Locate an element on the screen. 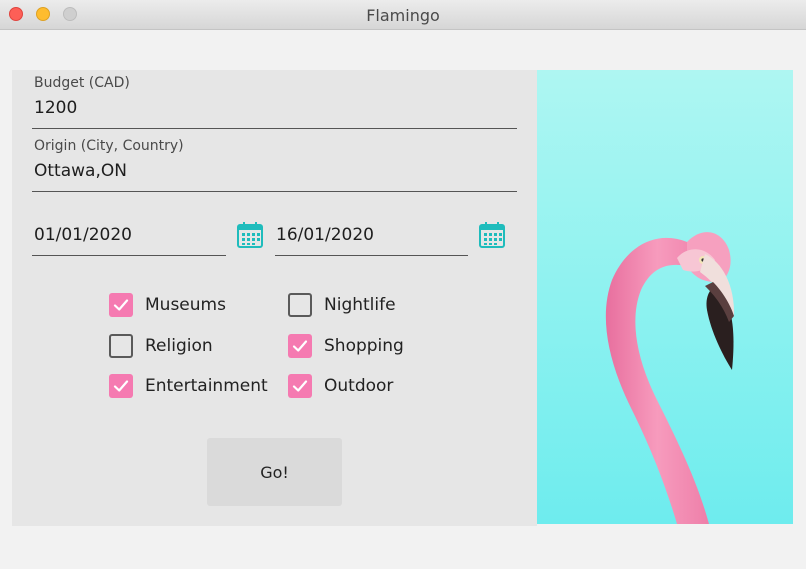 Image resolution: width=806 pixels, height=569 pixels. museums-checkbox is located at coordinates (121, 305).